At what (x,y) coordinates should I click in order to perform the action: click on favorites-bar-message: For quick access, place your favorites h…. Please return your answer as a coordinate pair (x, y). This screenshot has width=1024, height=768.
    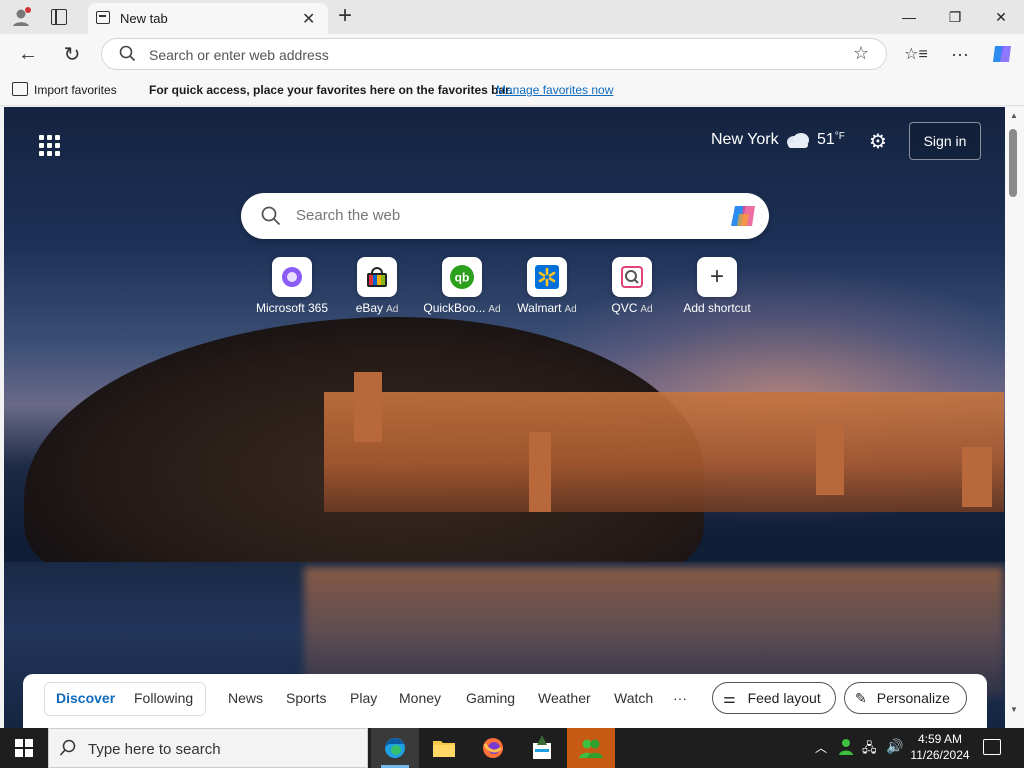
    Looking at the image, I should click on (331, 90).